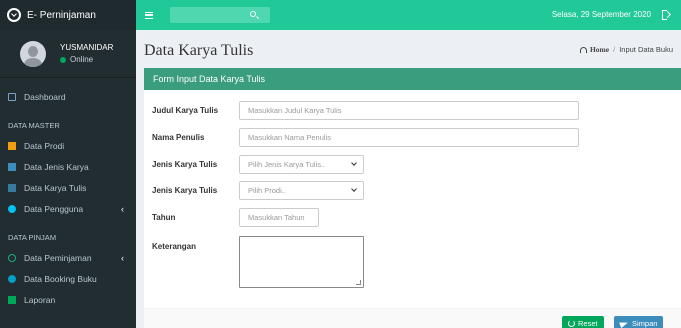 This screenshot has height=328, width=681. I want to click on circle-icon, so click(12, 278).